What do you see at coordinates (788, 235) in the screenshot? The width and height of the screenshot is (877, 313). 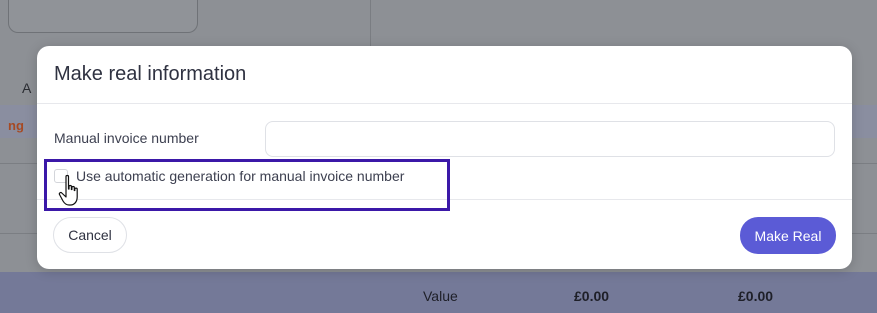 I see `make-real-button: Make Real` at bounding box center [788, 235].